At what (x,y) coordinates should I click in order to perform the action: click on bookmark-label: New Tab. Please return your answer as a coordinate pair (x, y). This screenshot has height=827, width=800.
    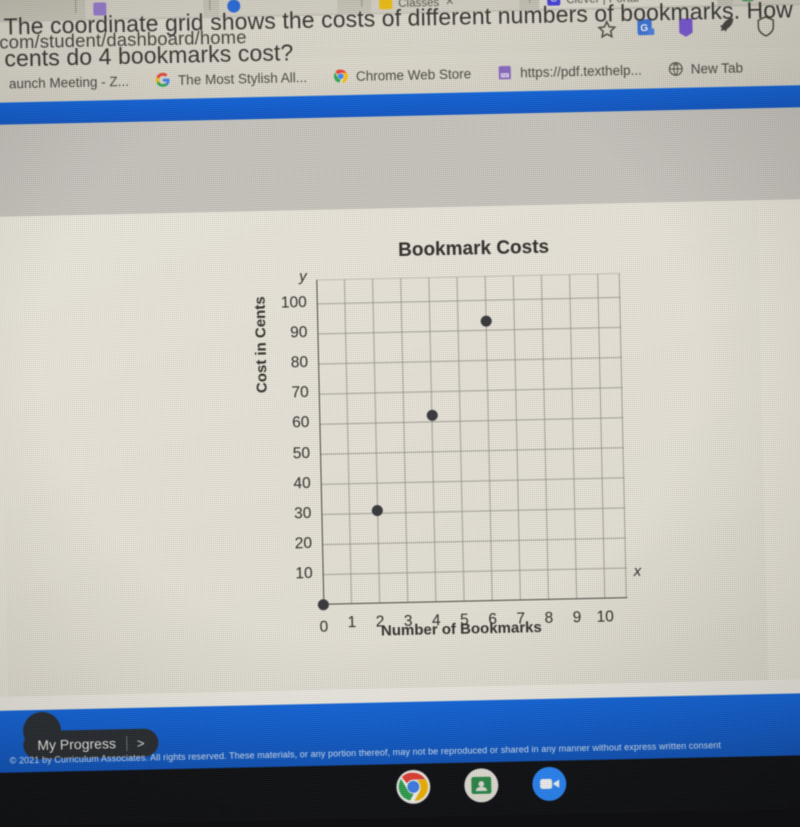
    Looking at the image, I should click on (717, 68).